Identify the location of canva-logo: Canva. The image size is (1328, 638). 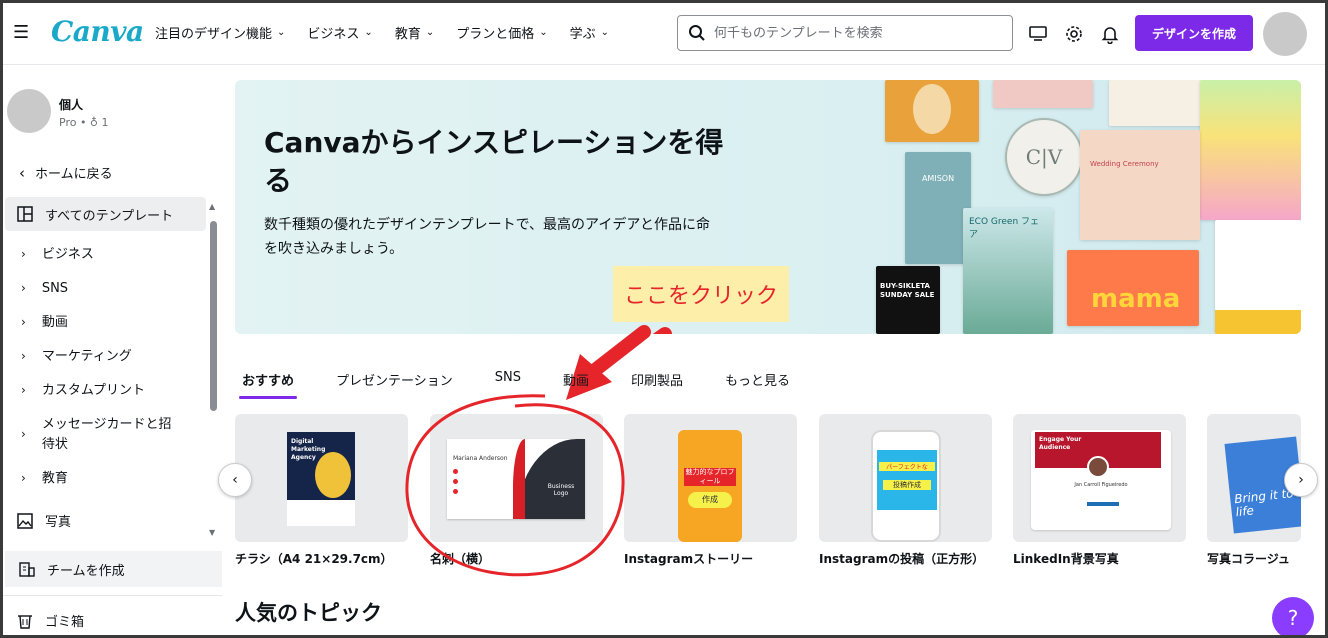
(97, 31).